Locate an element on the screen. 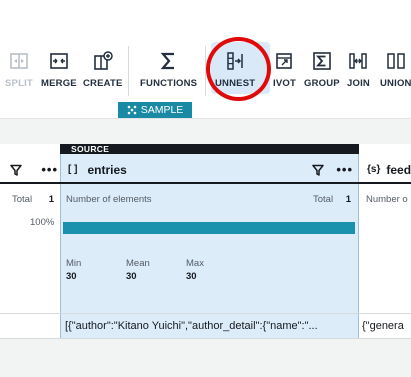 This screenshot has width=411, height=377. group-icon is located at coordinates (322, 61).